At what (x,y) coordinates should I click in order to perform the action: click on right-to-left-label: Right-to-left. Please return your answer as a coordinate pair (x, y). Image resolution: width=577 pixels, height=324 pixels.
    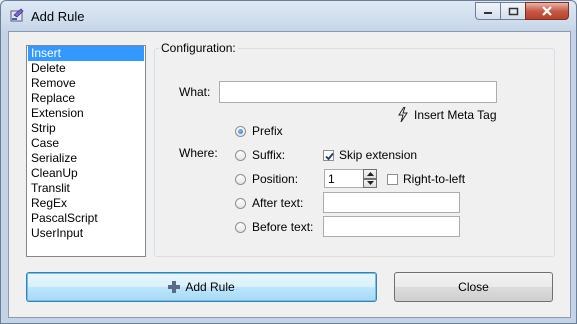
    Looking at the image, I should click on (434, 179).